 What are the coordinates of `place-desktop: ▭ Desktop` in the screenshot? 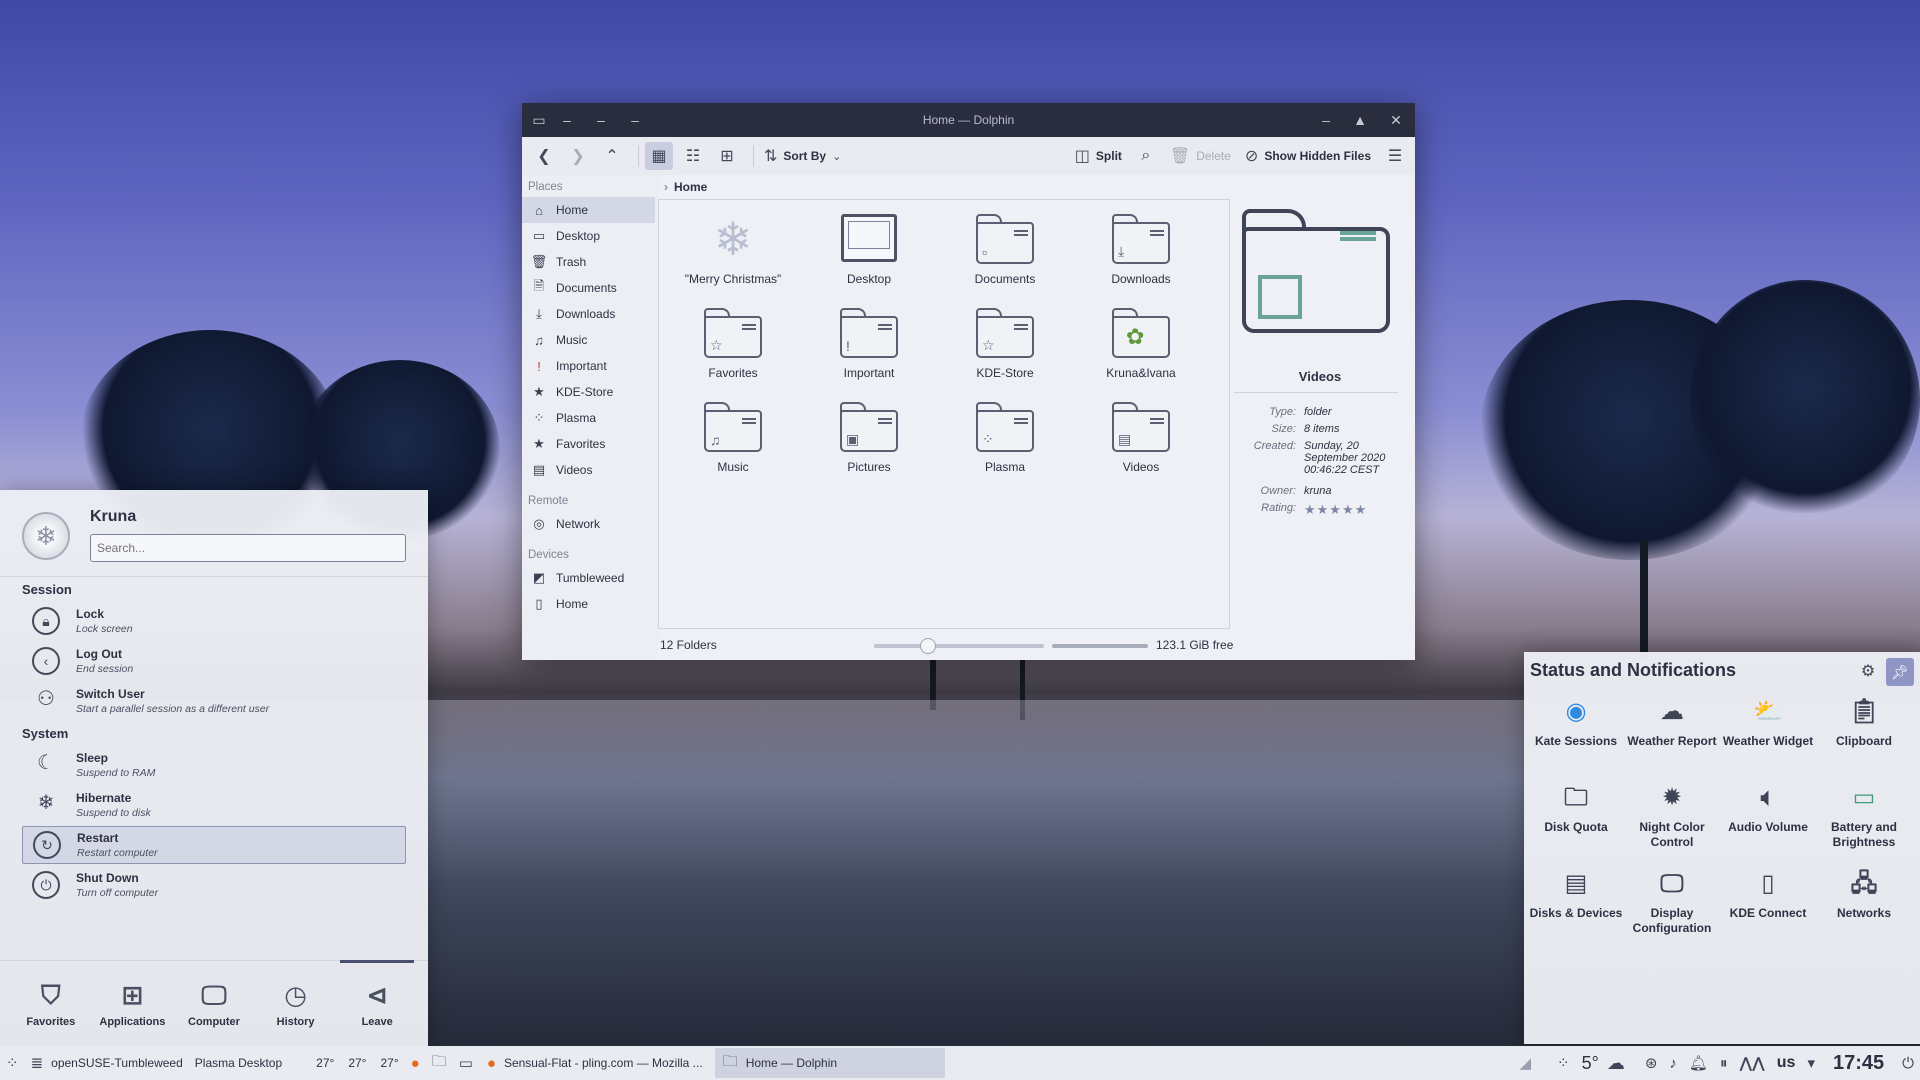 It's located at (590, 236).